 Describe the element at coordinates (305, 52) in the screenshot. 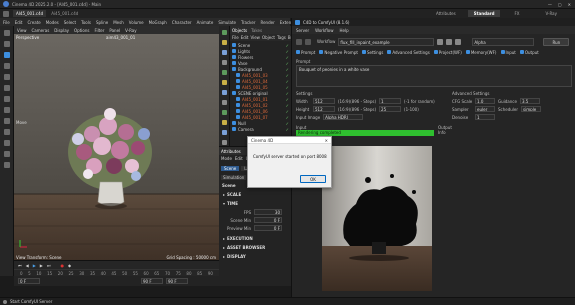

I see `checkbox-prompt: Prompt` at that location.